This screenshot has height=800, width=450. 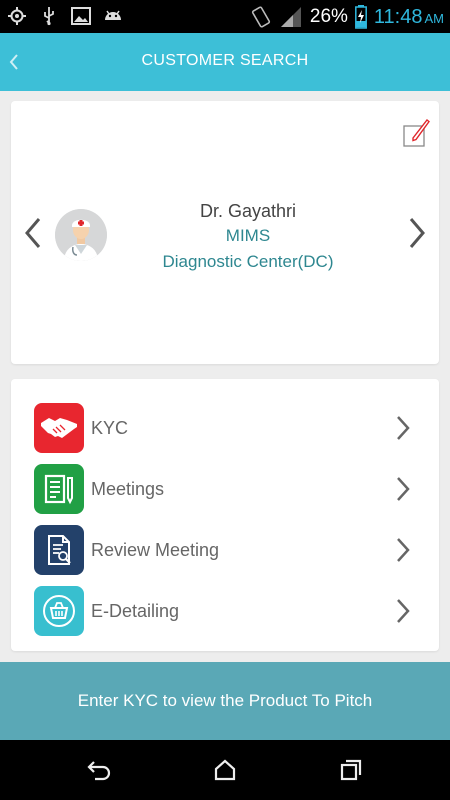 I want to click on rotate-icon, so click(x=261, y=17).